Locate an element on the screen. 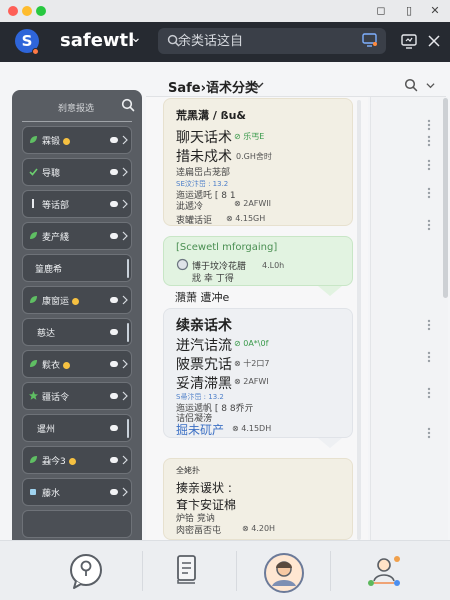 The image size is (450, 600). search-input is located at coordinates (268, 41).